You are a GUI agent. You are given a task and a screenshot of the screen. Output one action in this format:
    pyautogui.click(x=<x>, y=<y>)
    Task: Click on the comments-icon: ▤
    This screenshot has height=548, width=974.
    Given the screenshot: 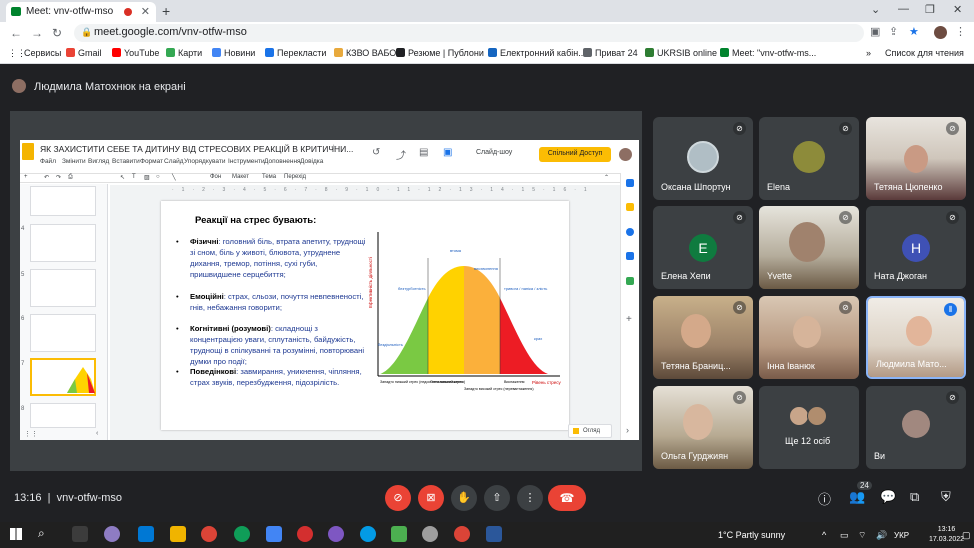 What is the action you would take?
    pyautogui.click(x=423, y=152)
    